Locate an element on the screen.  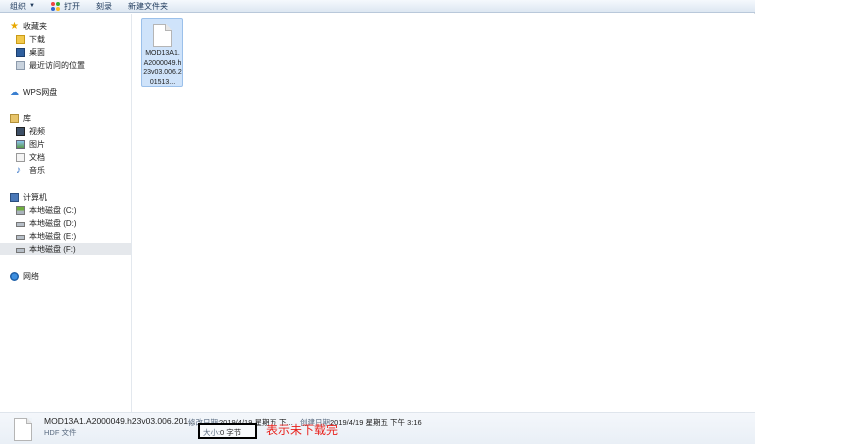
toolbar: 组织 ▼ 打开 刻录 新建文件夹 is located at coordinates (377, 6).